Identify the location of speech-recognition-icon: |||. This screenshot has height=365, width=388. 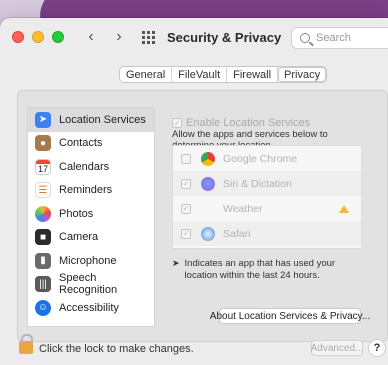
(43, 284).